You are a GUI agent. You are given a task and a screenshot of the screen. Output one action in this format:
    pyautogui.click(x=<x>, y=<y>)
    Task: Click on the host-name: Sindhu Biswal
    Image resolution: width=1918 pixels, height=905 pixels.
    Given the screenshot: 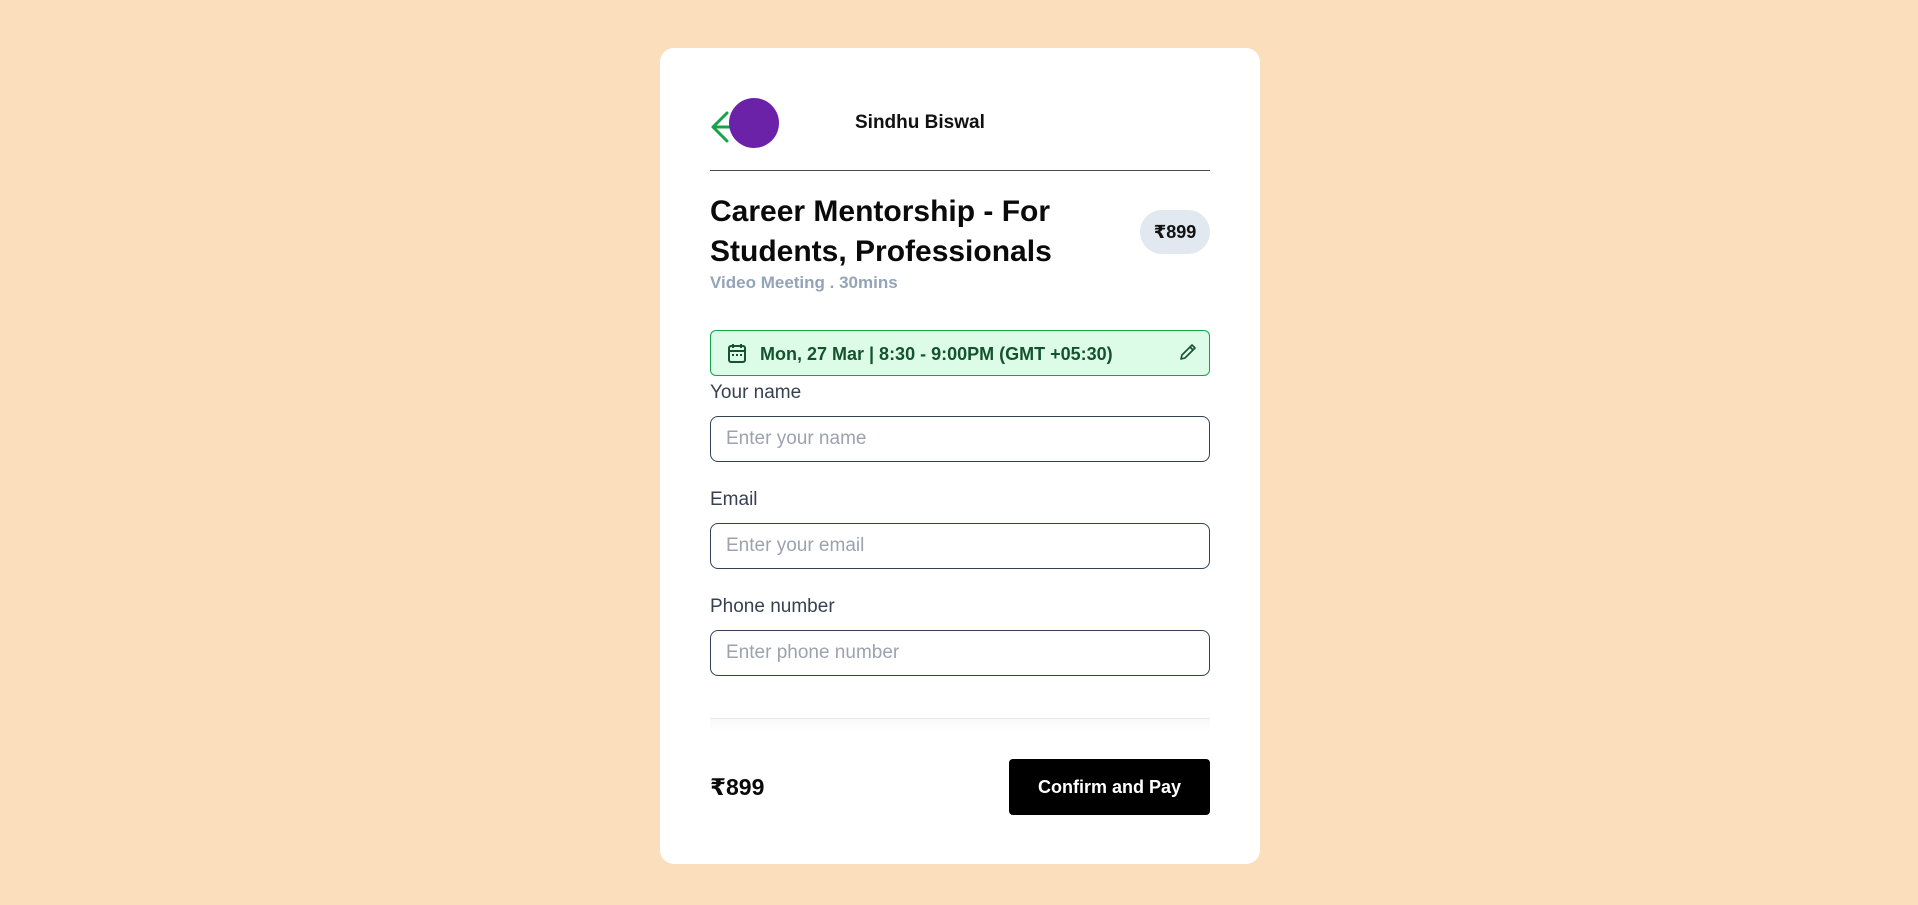 What is the action you would take?
    pyautogui.click(x=920, y=122)
    